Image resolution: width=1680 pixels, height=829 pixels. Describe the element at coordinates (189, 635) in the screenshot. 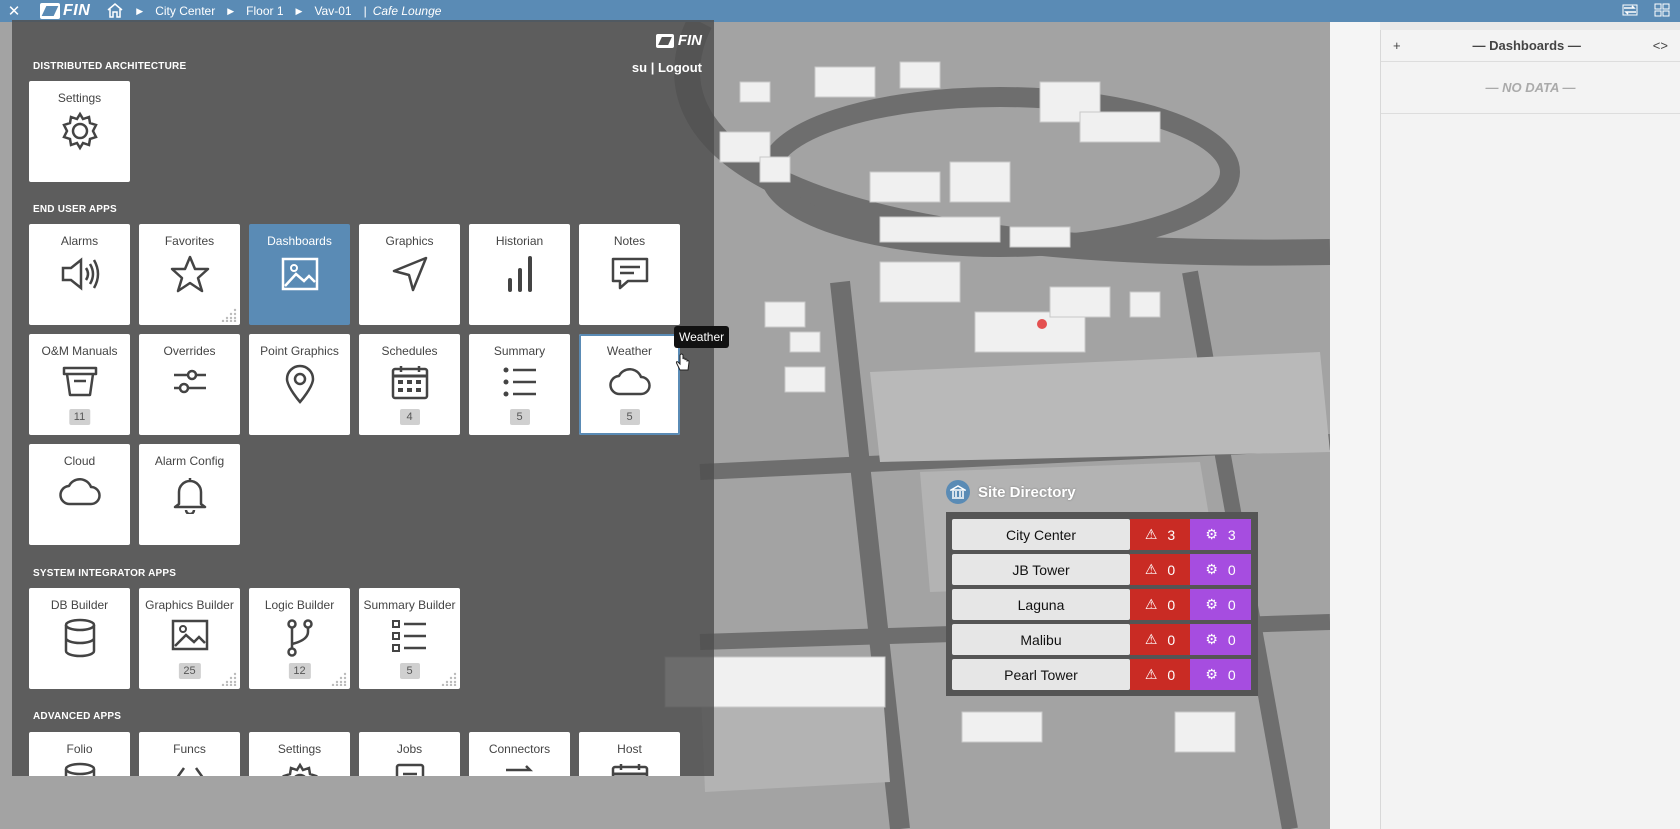

I see `image-icon` at that location.